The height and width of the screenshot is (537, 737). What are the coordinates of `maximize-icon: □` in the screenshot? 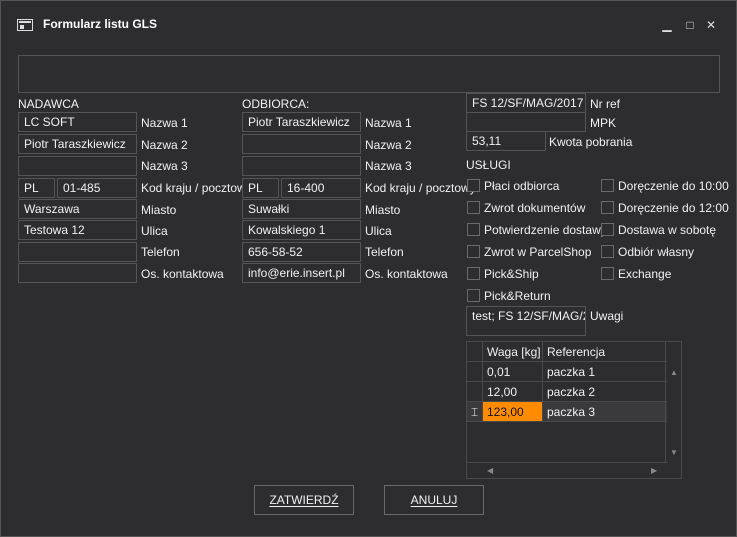 It's located at (690, 25).